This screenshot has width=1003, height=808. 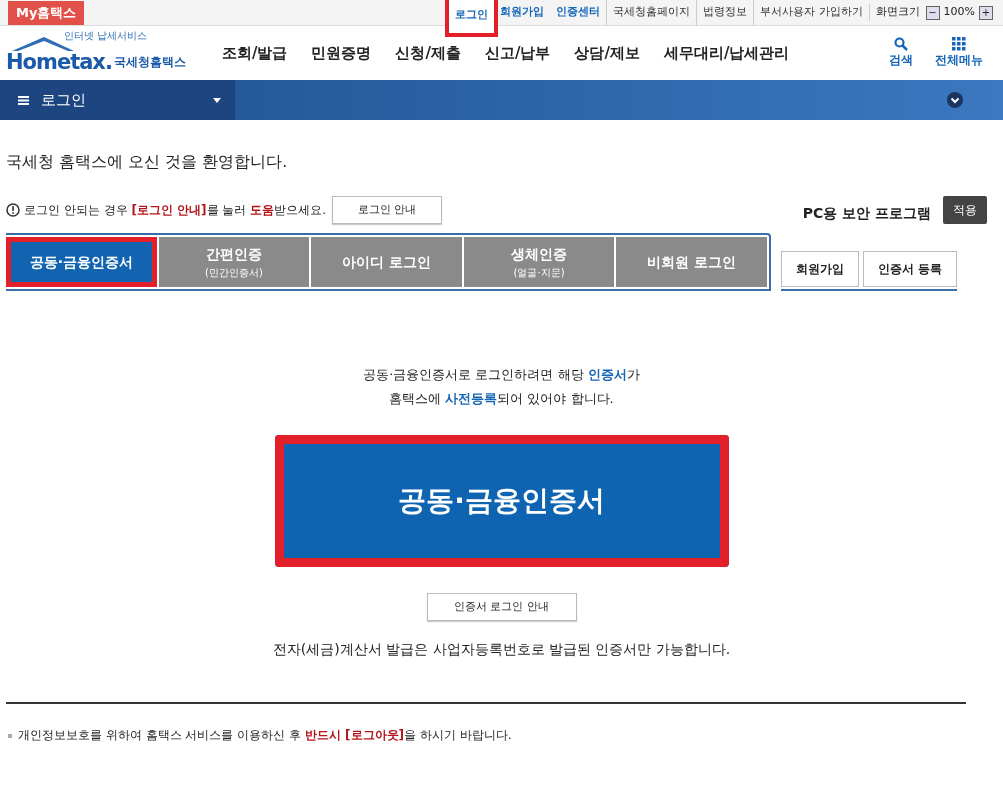 I want to click on main-menu-item: 세무대리/납세관리, so click(x=726, y=53).